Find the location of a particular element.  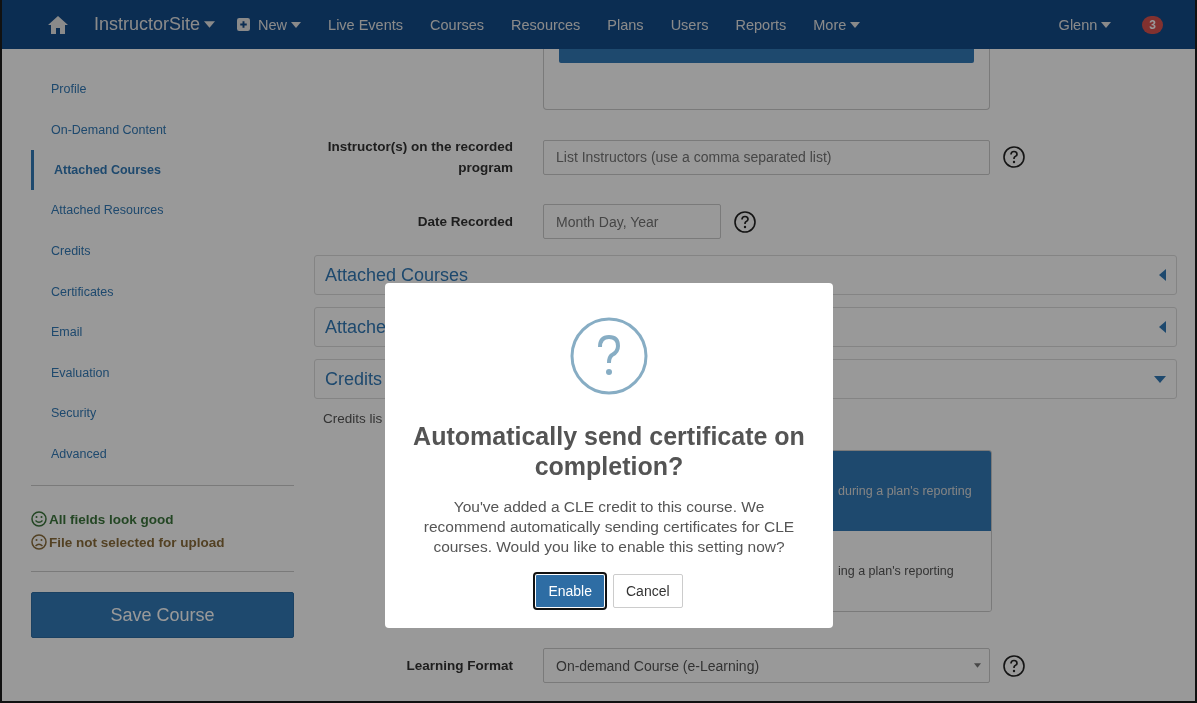

cancel-button: Cancel is located at coordinates (648, 591).